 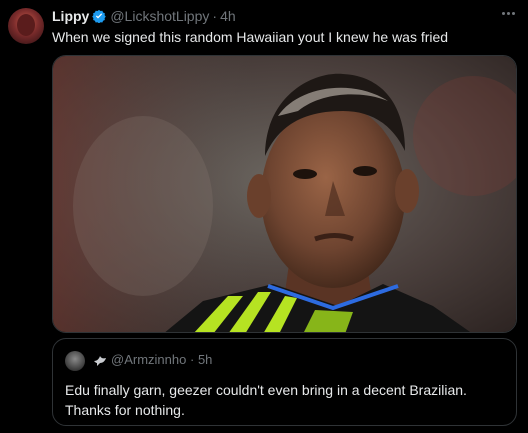 I want to click on author-avatar, so click(x=26, y=26).